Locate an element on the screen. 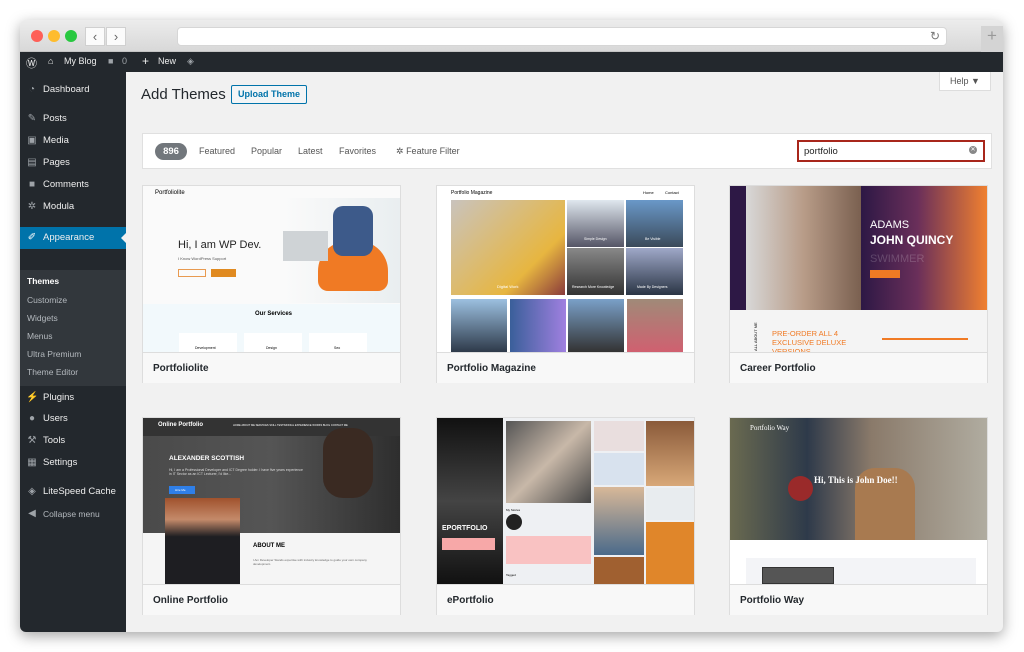  sidebar-item-tools: ⚒ Tools is located at coordinates (73, 441).